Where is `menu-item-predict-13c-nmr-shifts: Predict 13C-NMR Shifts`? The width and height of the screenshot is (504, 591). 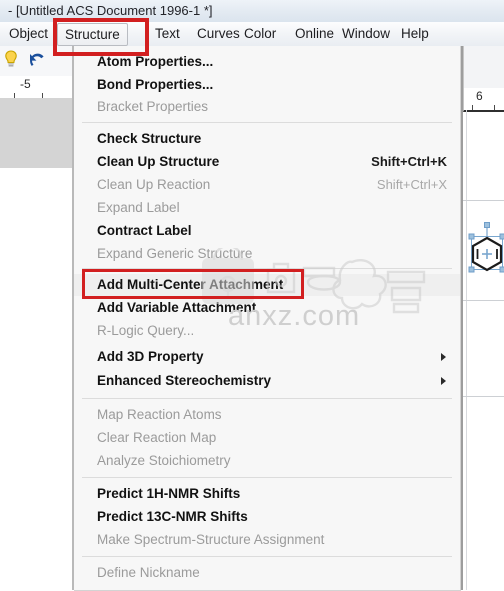
menu-item-predict-13c-nmr-shifts: Predict 13C-NMR Shifts is located at coordinates (267, 517).